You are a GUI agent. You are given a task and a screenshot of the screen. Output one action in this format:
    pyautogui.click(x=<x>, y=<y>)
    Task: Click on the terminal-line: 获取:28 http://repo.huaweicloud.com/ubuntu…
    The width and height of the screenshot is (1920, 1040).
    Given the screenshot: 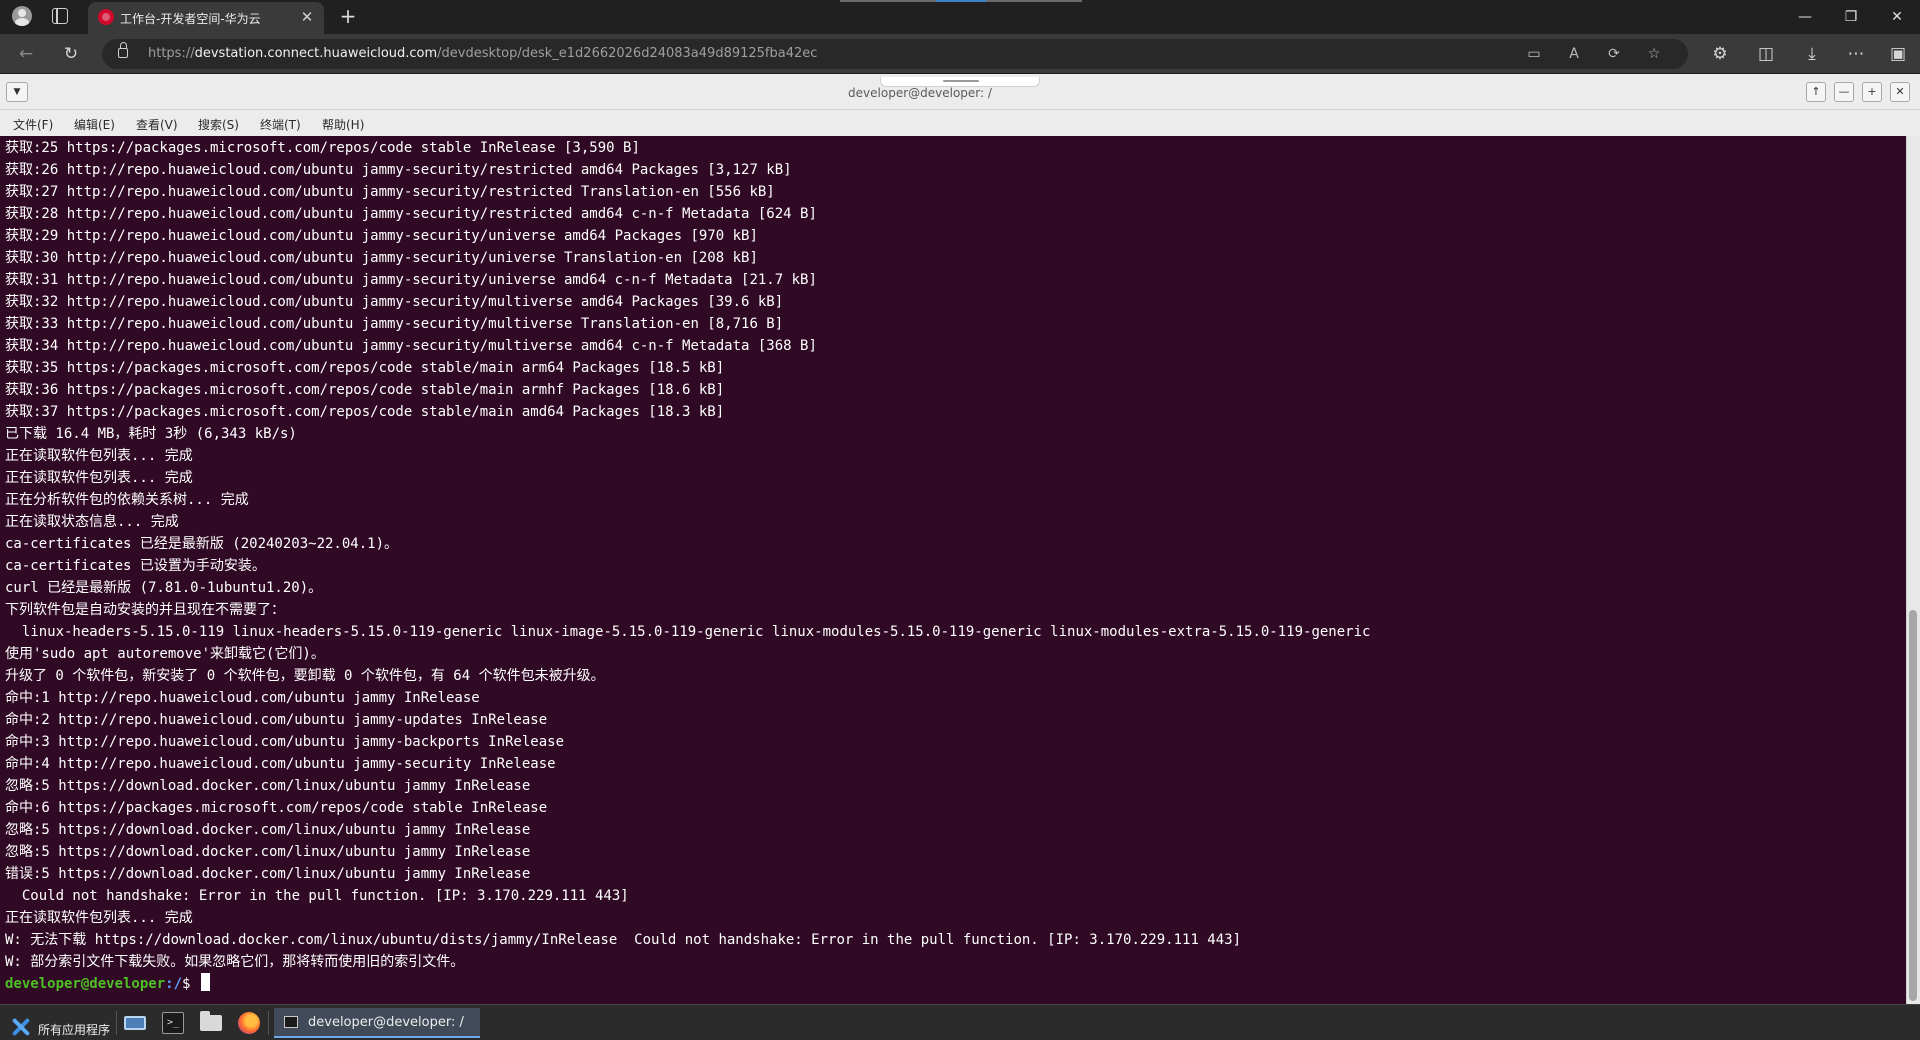 What is the action you would take?
    pyautogui.click(x=411, y=214)
    